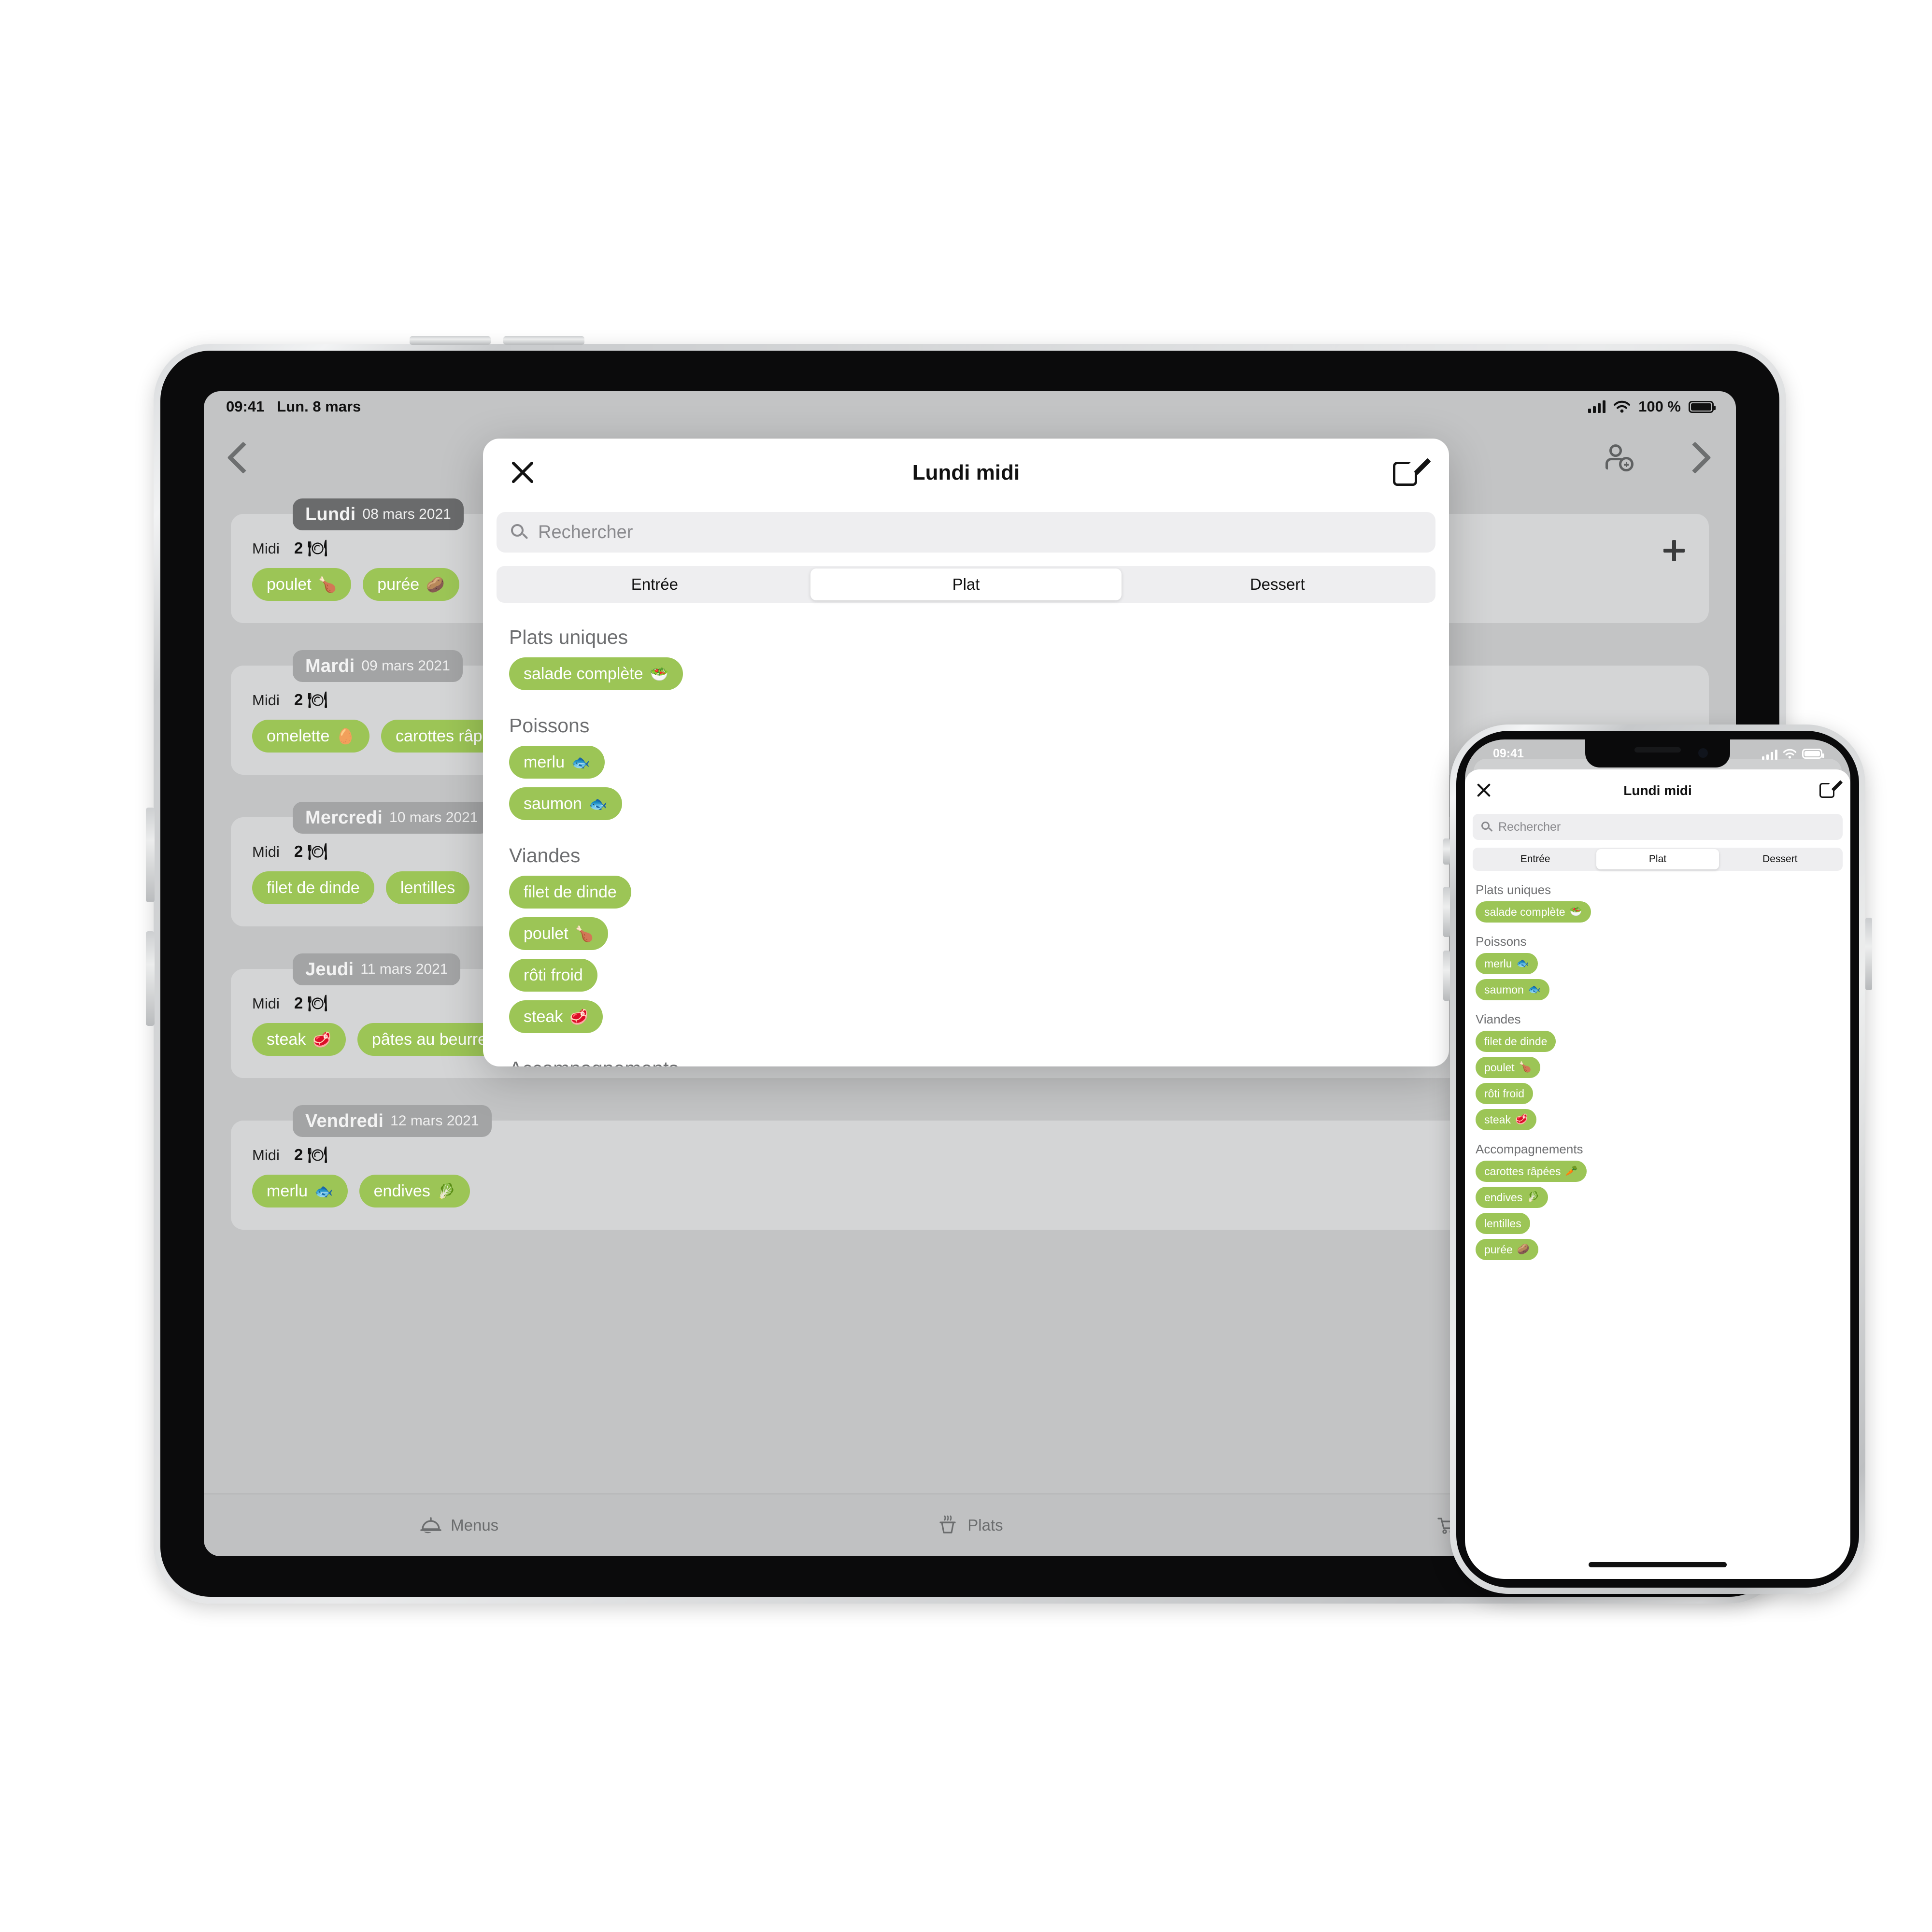  What do you see at coordinates (1446, 976) in the screenshot?
I see `iphone-volume-down-button` at bounding box center [1446, 976].